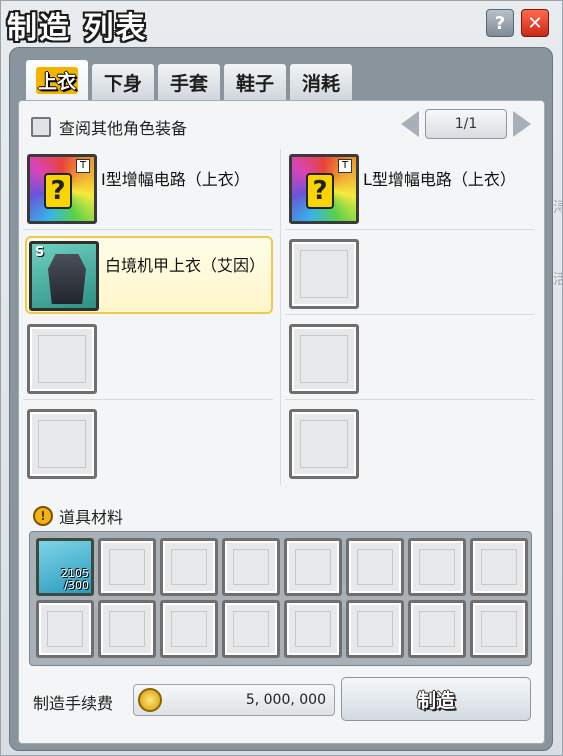 Image resolution: width=563 pixels, height=756 pixels. I want to click on other-character-checkbox, so click(41, 127).